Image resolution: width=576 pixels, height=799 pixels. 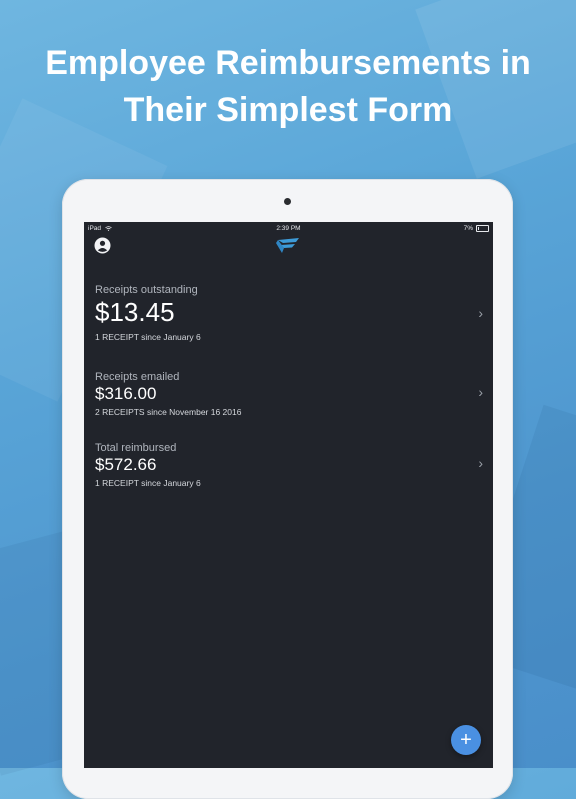 I want to click on card-amount: $316.00, so click(x=126, y=393).